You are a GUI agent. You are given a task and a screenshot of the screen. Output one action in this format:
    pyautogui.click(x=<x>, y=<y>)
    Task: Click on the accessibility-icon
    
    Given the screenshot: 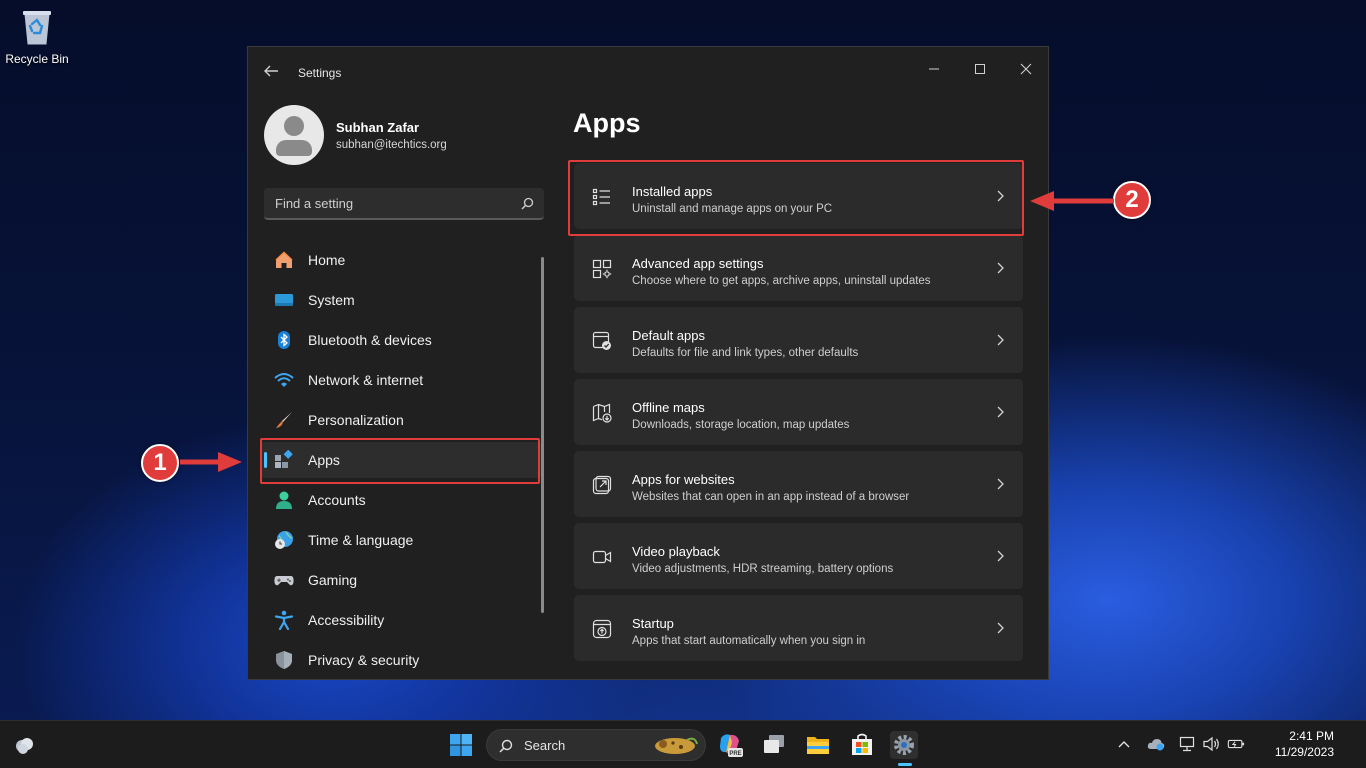 What is the action you would take?
    pyautogui.click(x=284, y=620)
    